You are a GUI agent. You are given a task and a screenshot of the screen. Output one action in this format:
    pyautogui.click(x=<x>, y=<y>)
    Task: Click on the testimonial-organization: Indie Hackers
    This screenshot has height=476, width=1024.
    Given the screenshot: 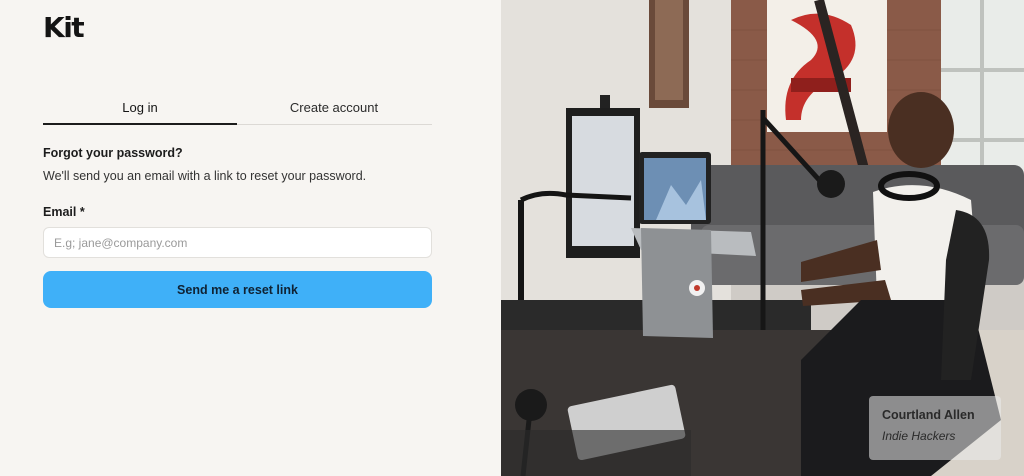 What is the action you would take?
    pyautogui.click(x=919, y=436)
    